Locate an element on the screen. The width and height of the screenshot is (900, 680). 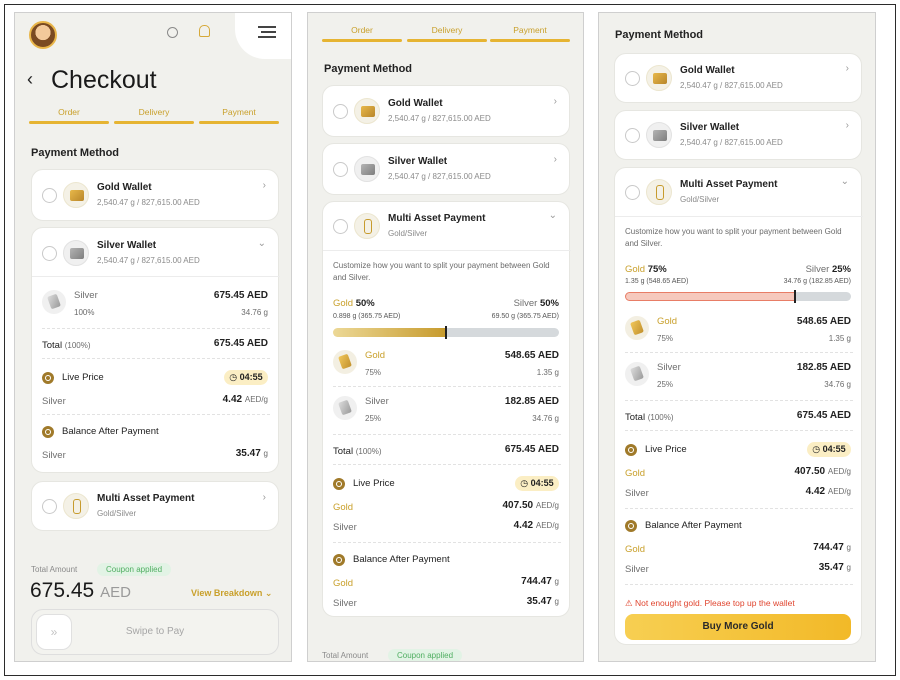
gold-split-label: Gold 50% is located at coordinates (354, 303).